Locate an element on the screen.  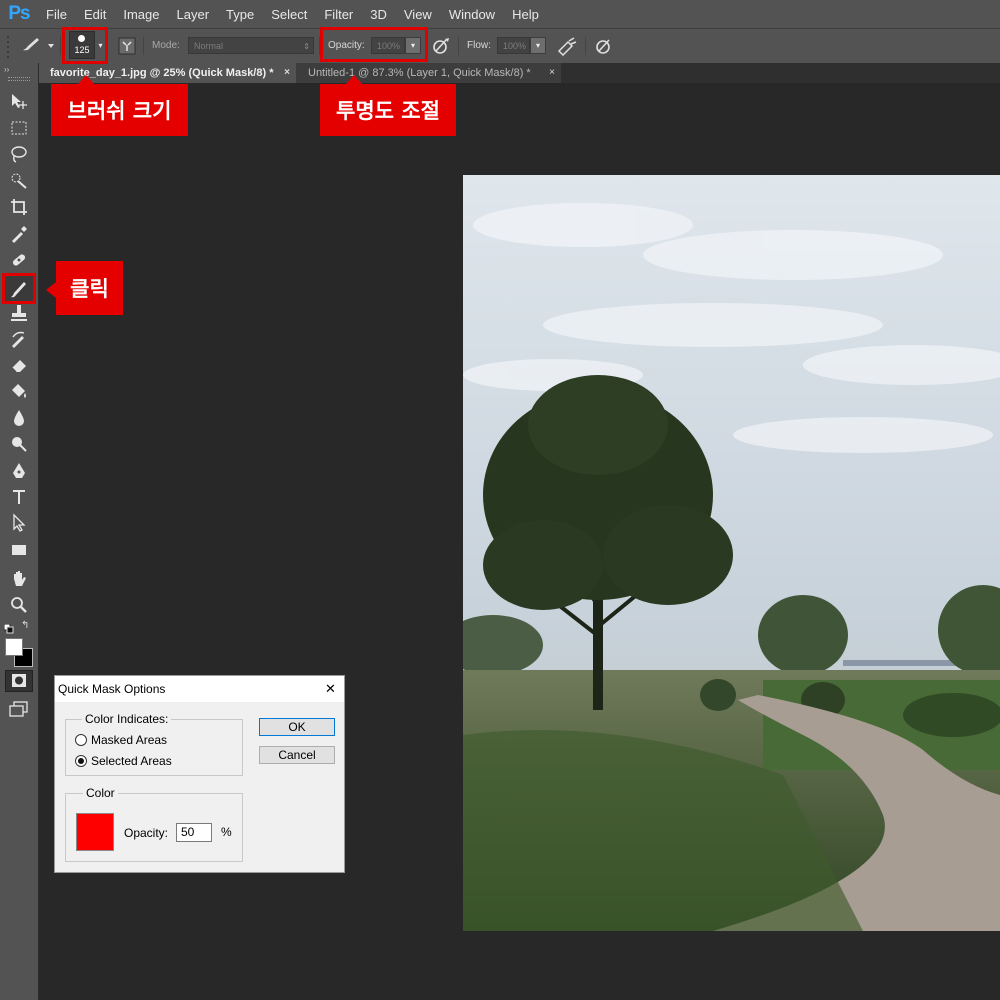
quick-mask-button is located at coordinates (19, 681).